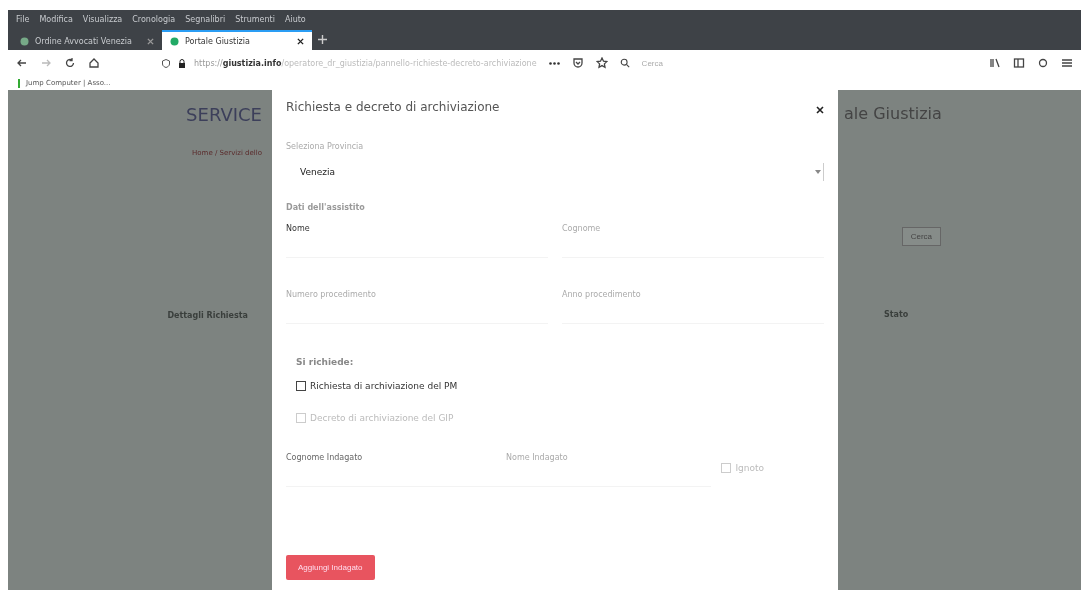  I want to click on shield-icon, so click(166, 63).